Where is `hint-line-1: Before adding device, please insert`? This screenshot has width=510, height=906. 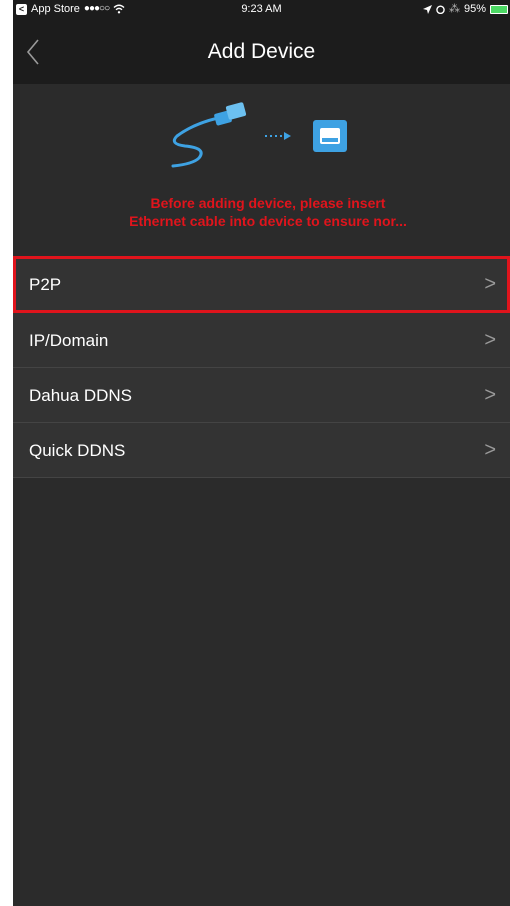 hint-line-1: Before adding device, please insert is located at coordinates (268, 203).